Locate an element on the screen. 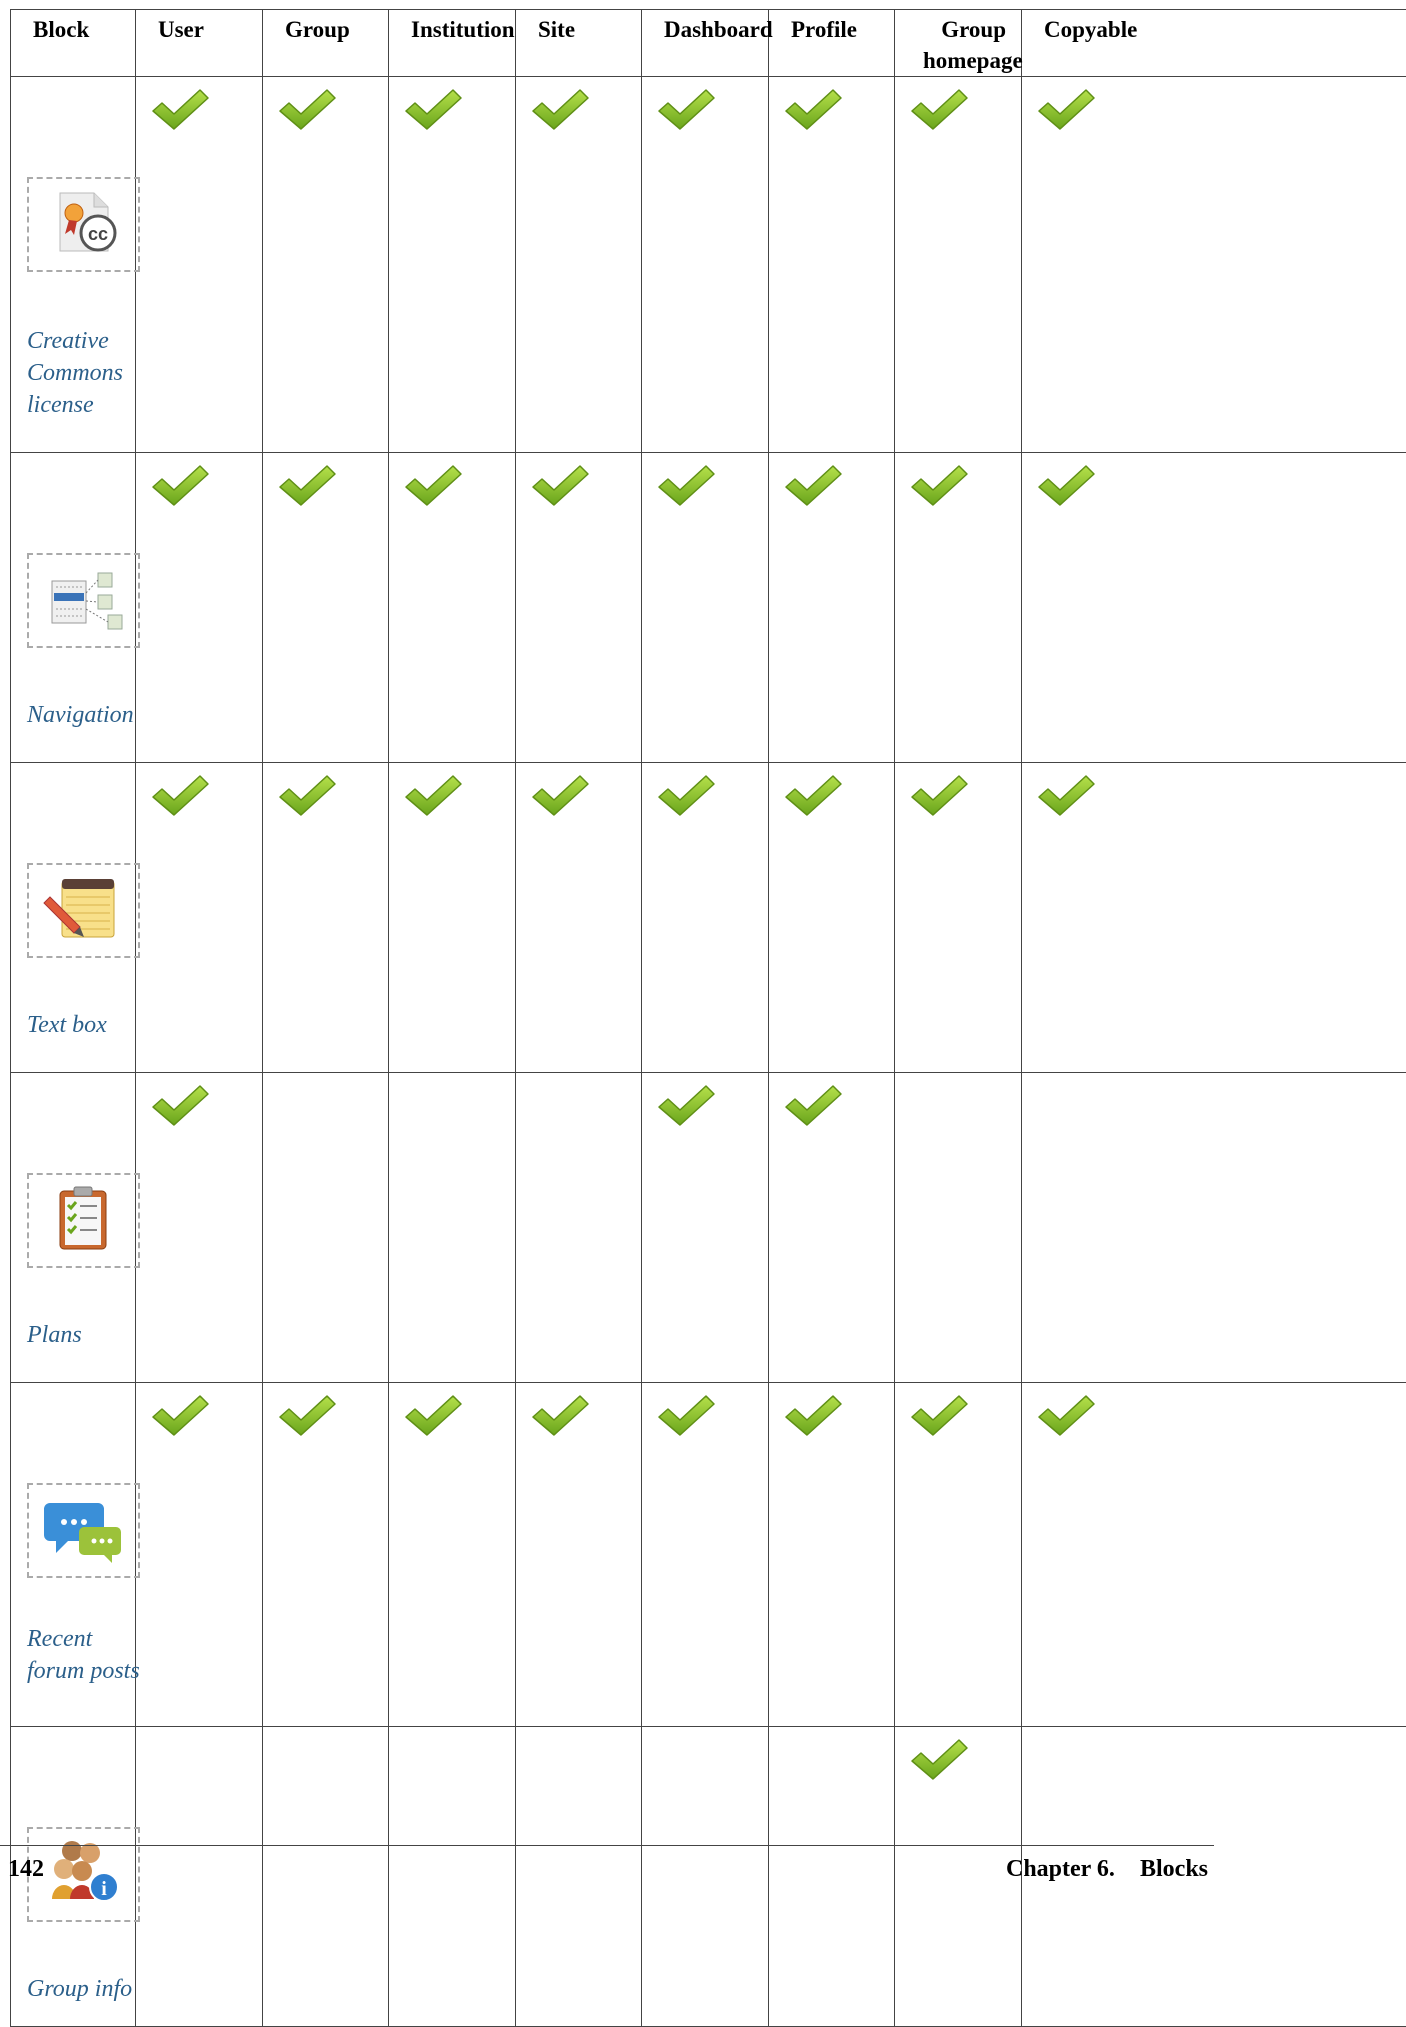 The height and width of the screenshot is (2027, 1406). chapter-label: Chapter 6. is located at coordinates (1060, 1869).